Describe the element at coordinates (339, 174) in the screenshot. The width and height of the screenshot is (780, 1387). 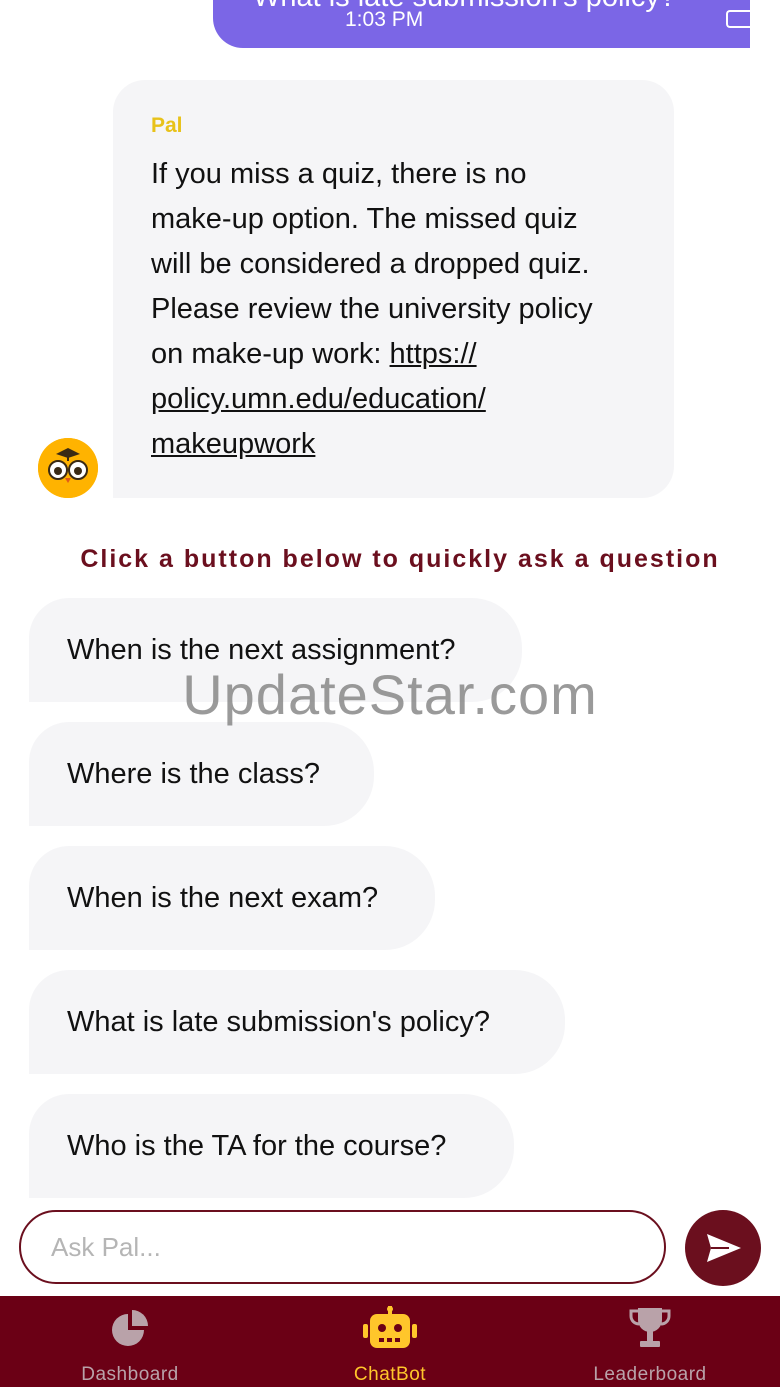
I see `bot-text-line: If you miss a quiz, there is no` at that location.